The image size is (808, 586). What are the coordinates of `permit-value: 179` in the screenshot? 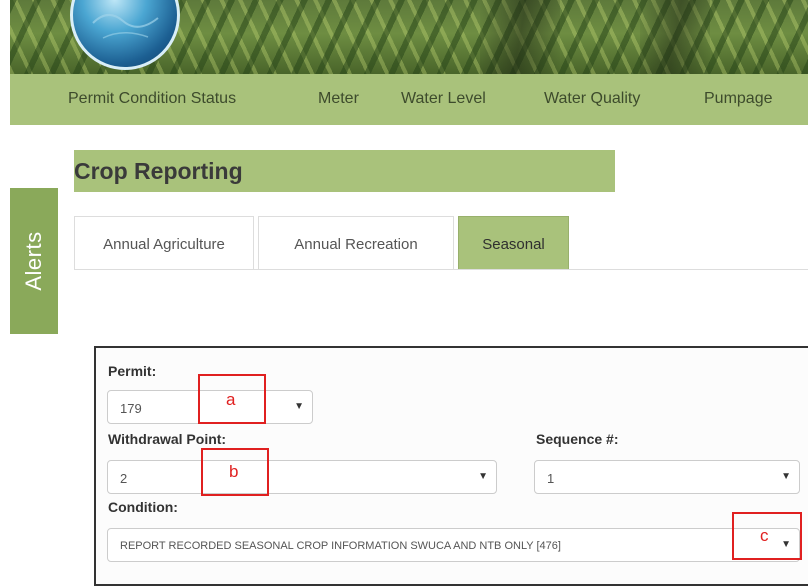 It's located at (131, 408).